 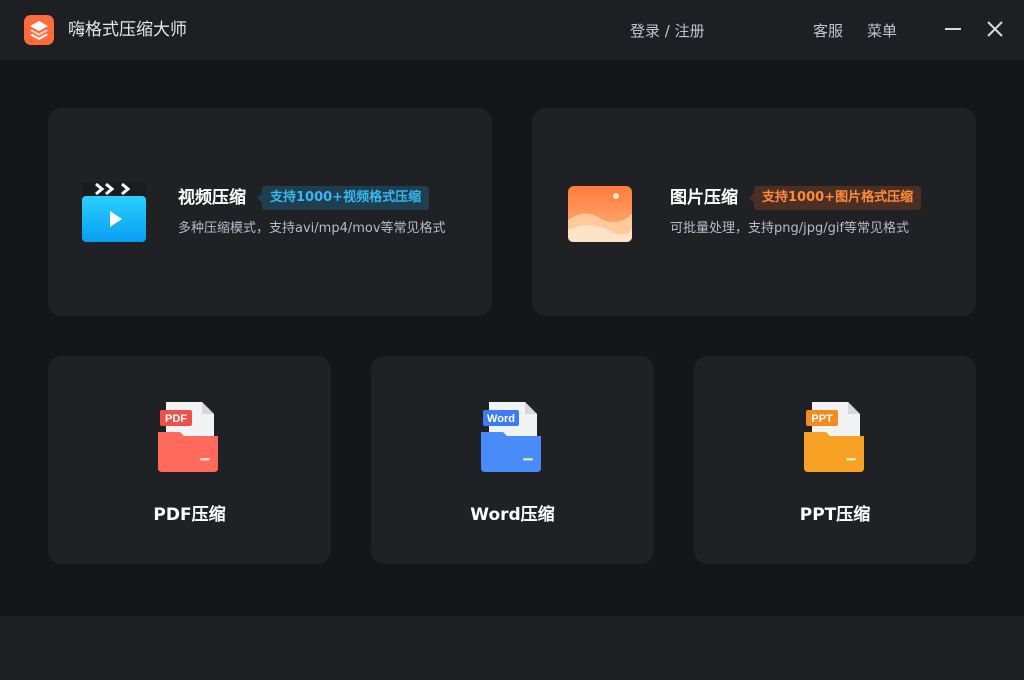 I want to click on minimize-icon, so click(x=953, y=29).